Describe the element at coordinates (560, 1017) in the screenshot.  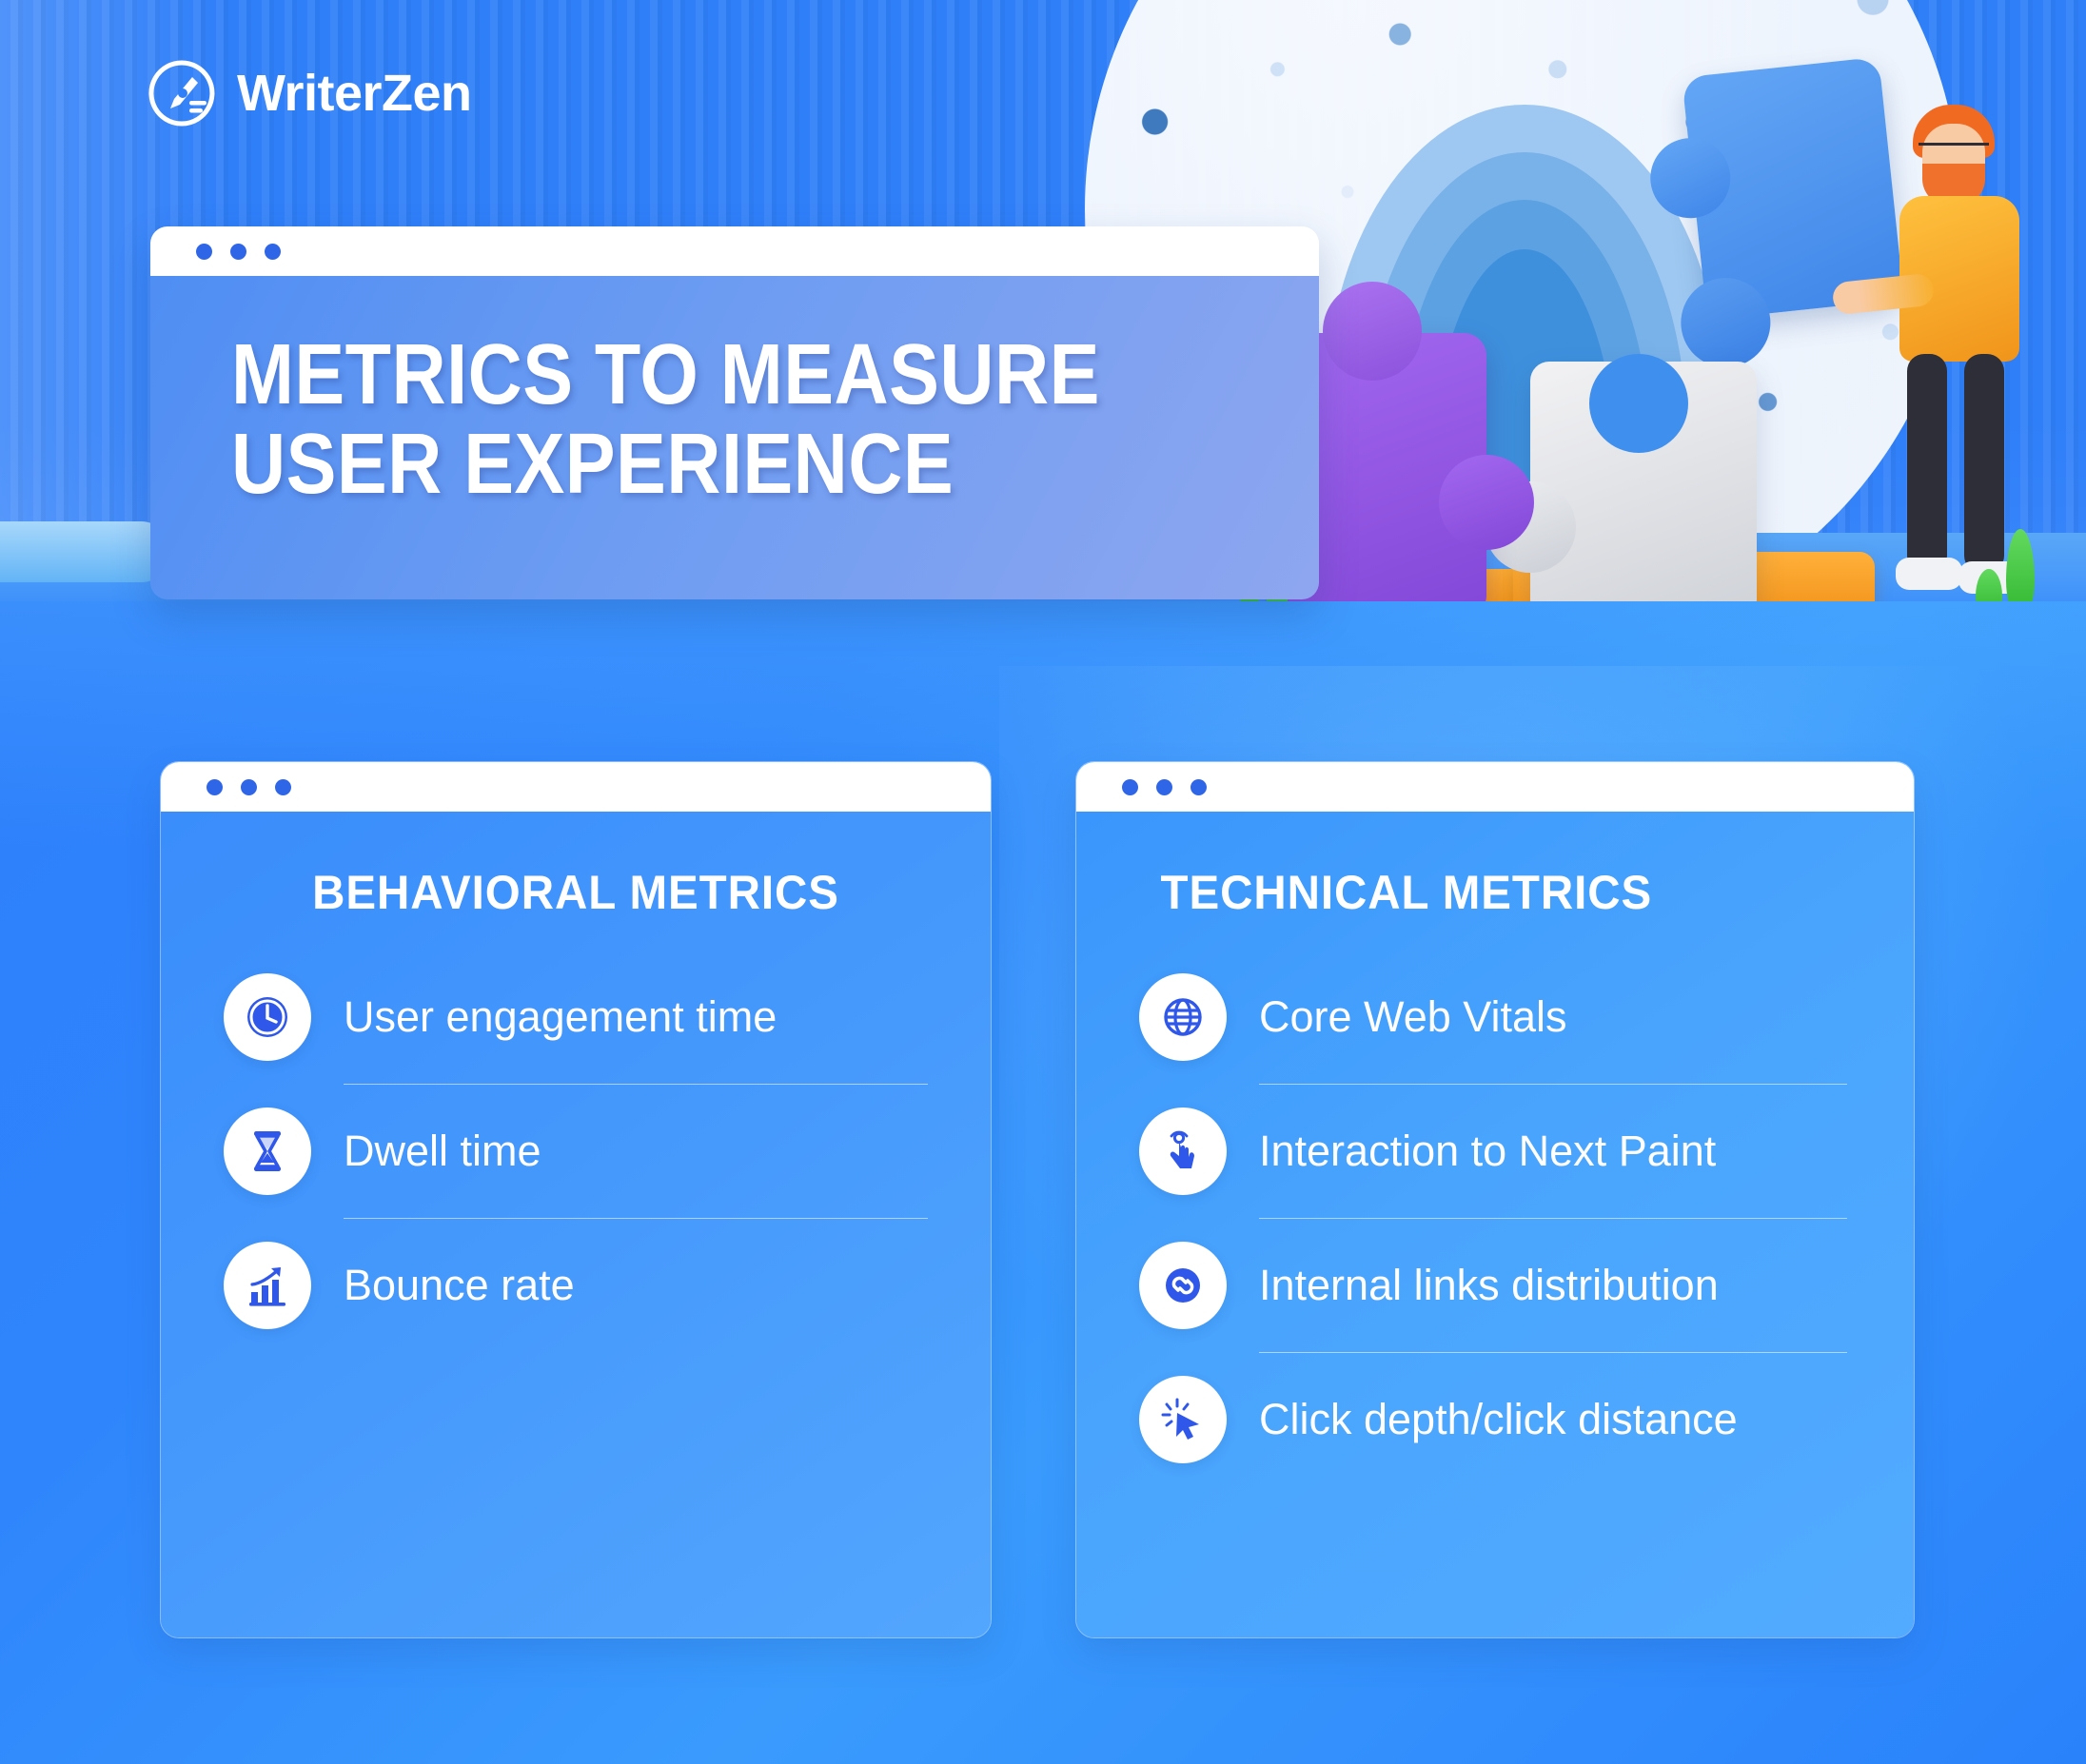
I see `list-item-label: User engagement time` at that location.